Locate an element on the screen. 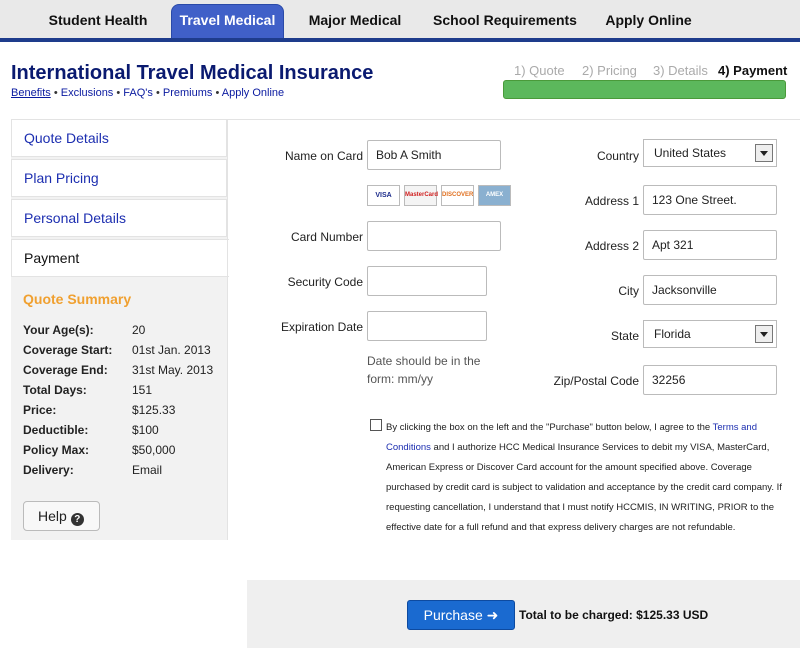  step-details: 3) Details is located at coordinates (680, 70).